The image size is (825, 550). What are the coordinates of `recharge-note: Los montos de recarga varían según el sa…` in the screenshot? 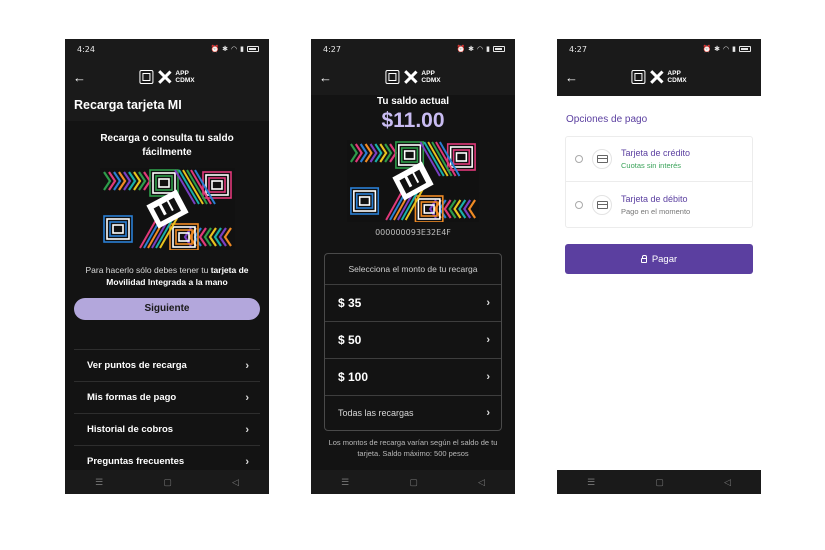 It's located at (413, 448).